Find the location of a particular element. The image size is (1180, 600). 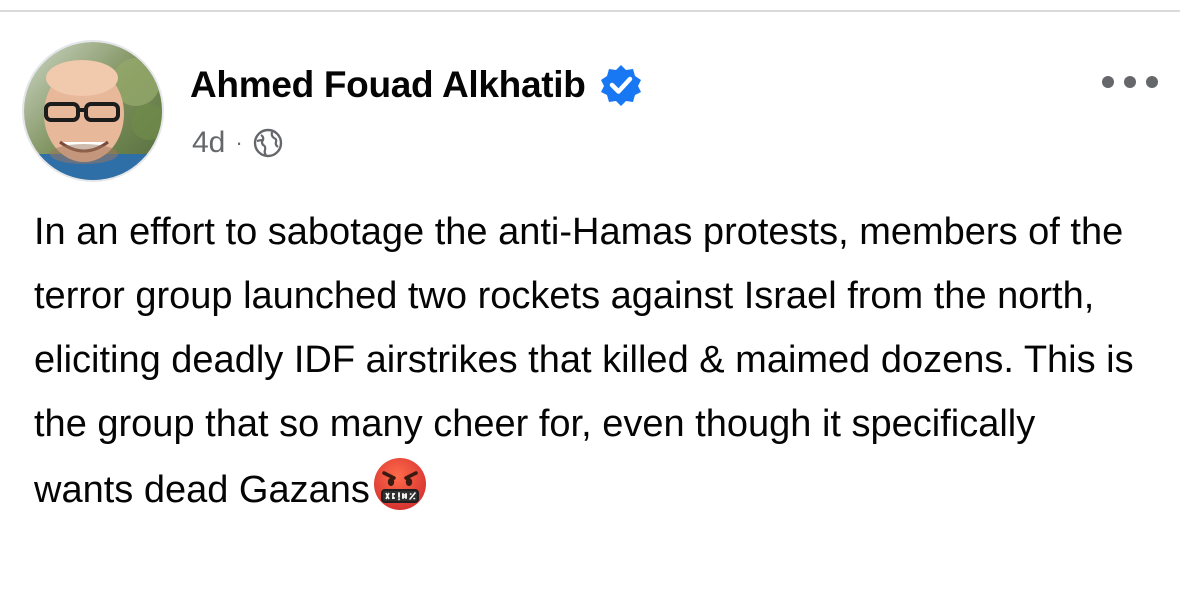

author-avatar is located at coordinates (93, 111).